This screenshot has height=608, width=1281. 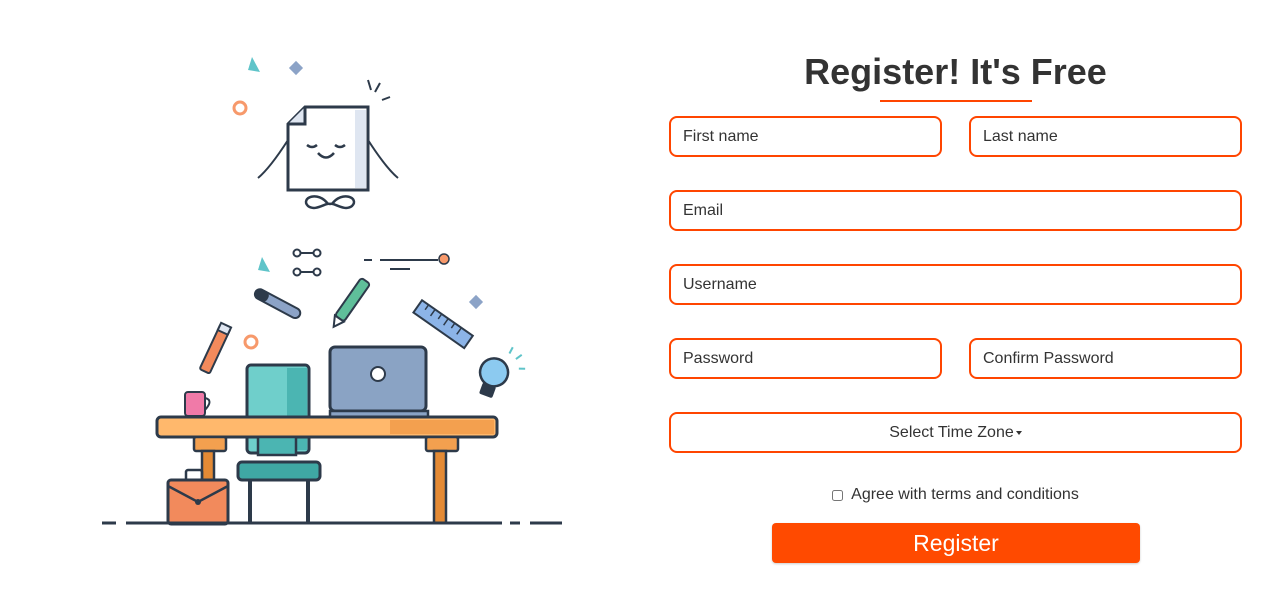 What do you see at coordinates (307, 262) in the screenshot?
I see `node-grid-icon` at bounding box center [307, 262].